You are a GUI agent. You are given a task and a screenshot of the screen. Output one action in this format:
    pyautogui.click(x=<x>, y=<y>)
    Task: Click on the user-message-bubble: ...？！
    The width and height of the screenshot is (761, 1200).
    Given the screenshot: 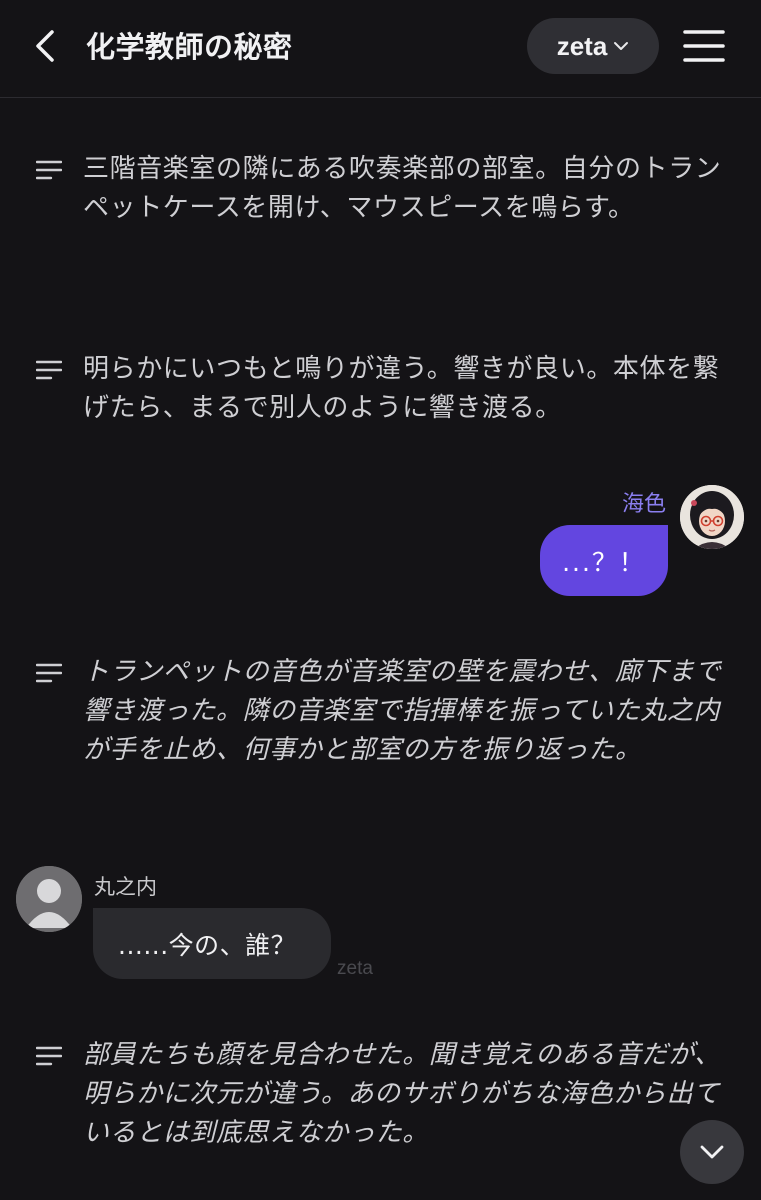 What is the action you would take?
    pyautogui.click(x=604, y=560)
    